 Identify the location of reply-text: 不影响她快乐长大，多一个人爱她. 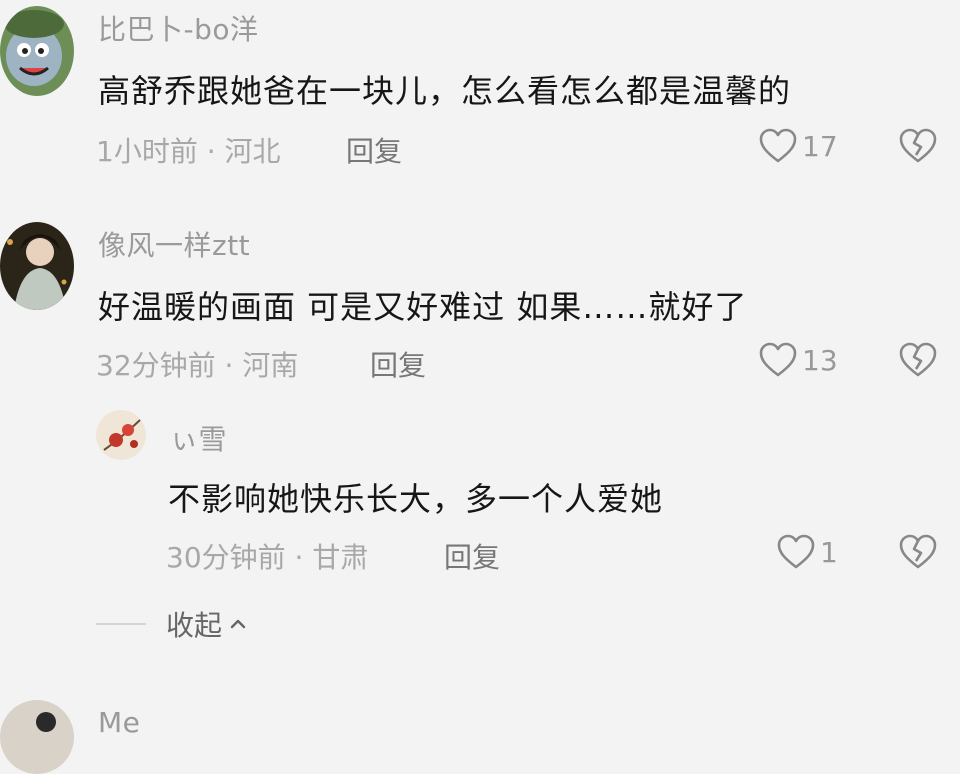
(416, 499).